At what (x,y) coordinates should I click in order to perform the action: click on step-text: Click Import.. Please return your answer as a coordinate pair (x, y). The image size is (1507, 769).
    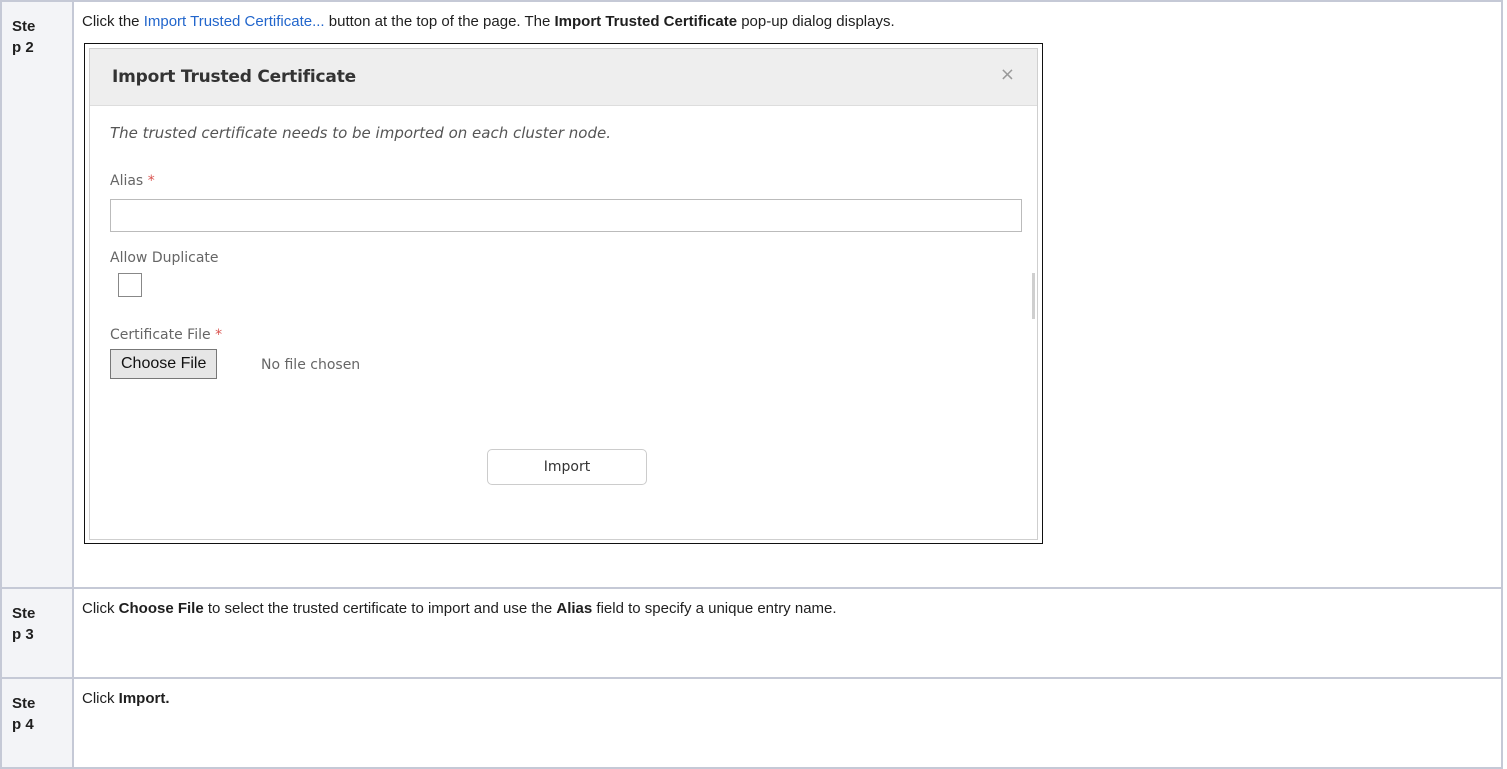
    Looking at the image, I should click on (787, 723).